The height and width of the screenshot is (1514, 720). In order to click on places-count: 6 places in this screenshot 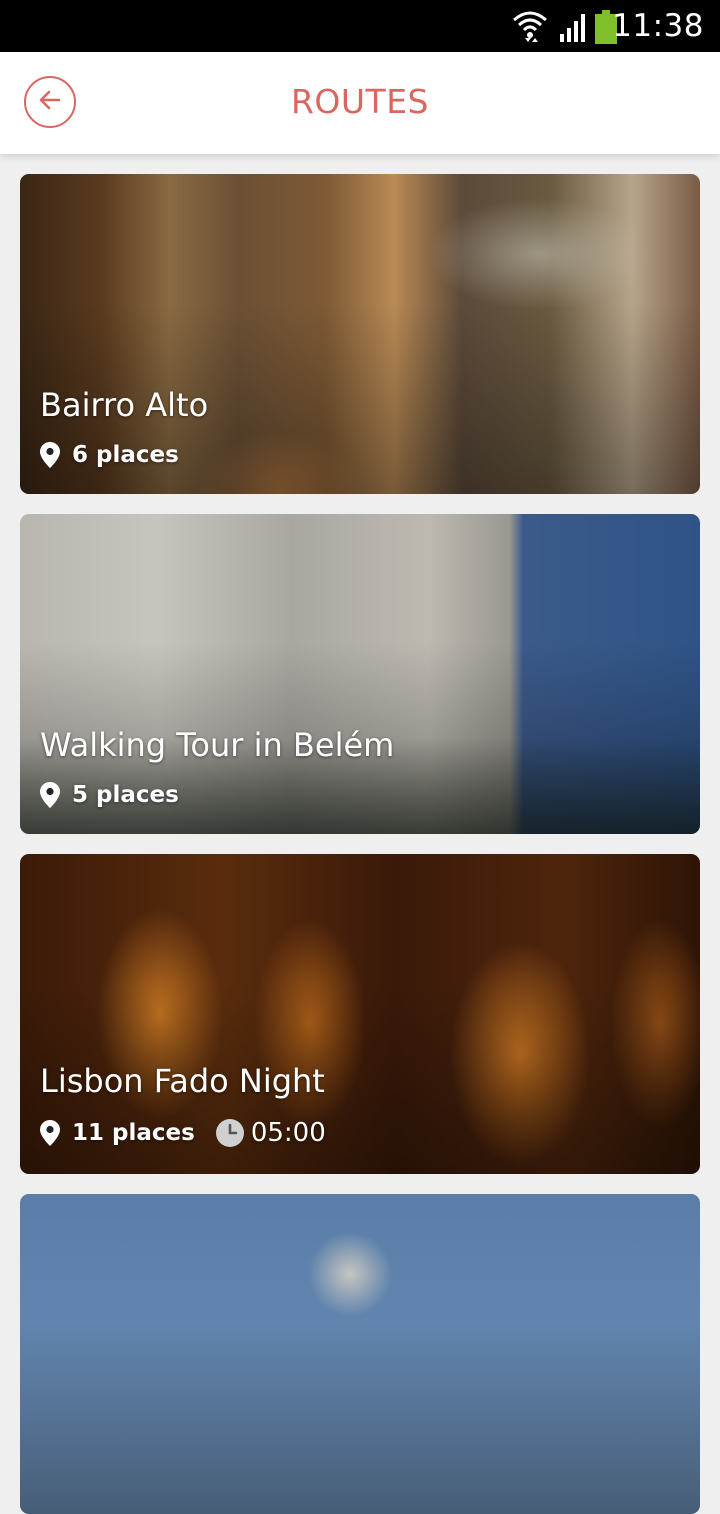, I will do `click(125, 455)`.